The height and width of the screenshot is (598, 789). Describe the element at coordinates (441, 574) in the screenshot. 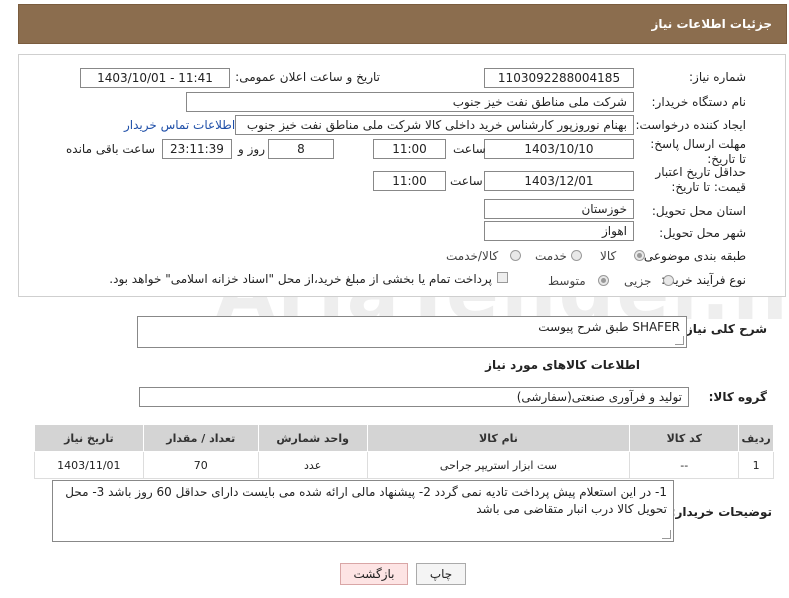

I see `print-button: چاپ` at that location.